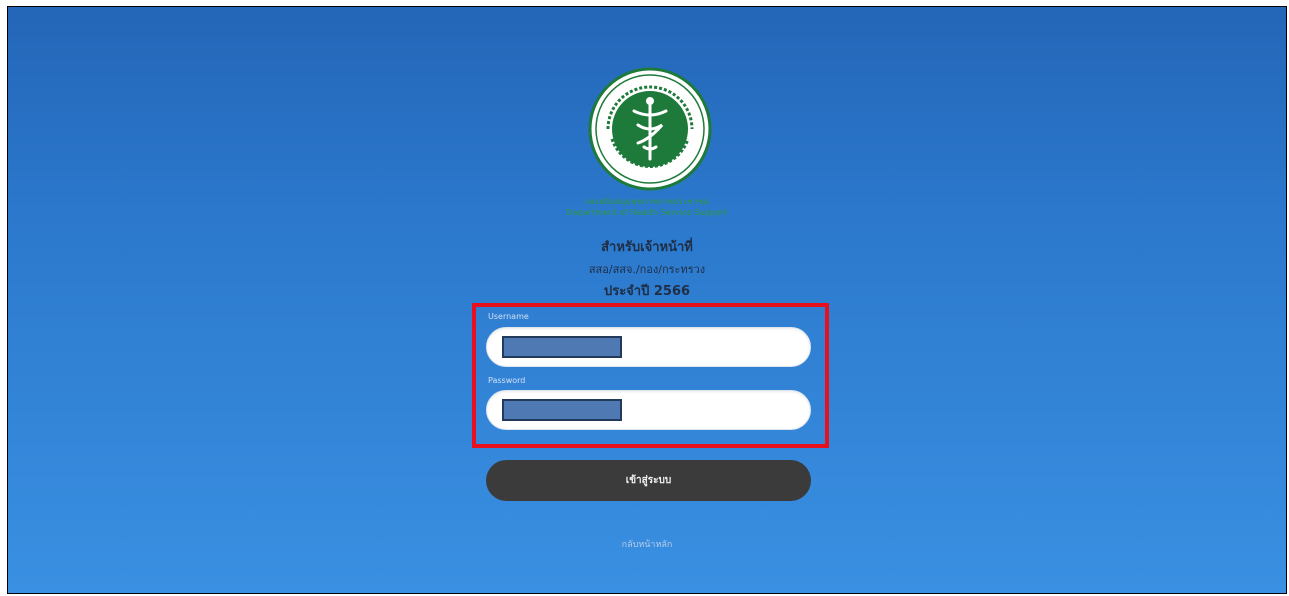 This screenshot has height=596, width=1289. What do you see at coordinates (650, 129) in the screenshot?
I see `ministry-seal-logo` at bounding box center [650, 129].